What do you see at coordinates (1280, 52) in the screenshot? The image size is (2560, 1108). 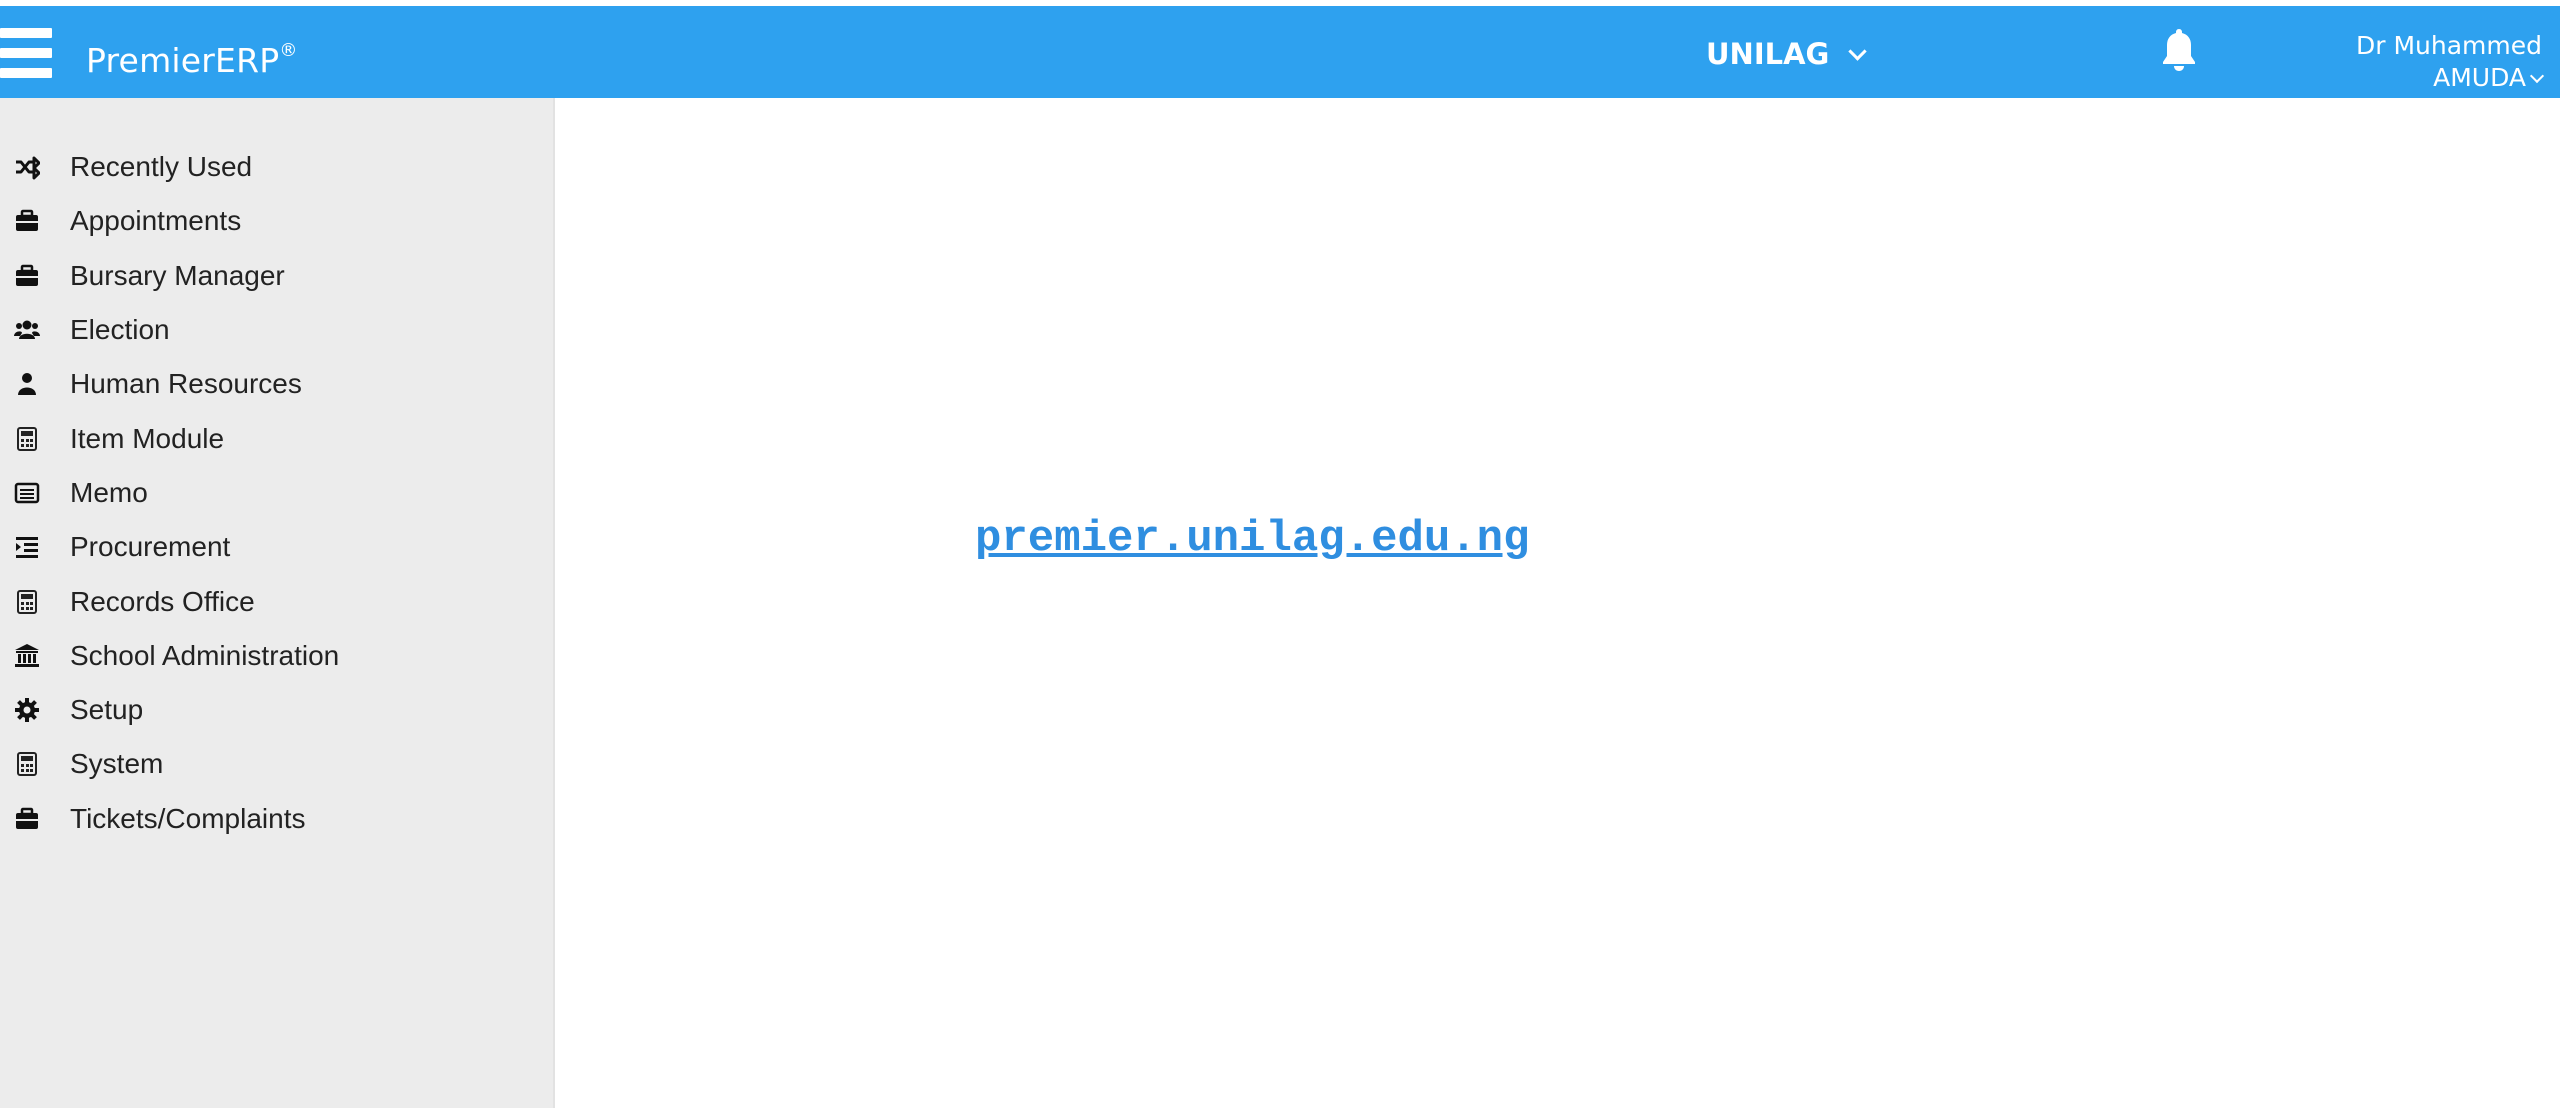 I see `top-navbar: PremierERP® UNILAG Dr Muhammed AMUDA` at bounding box center [1280, 52].